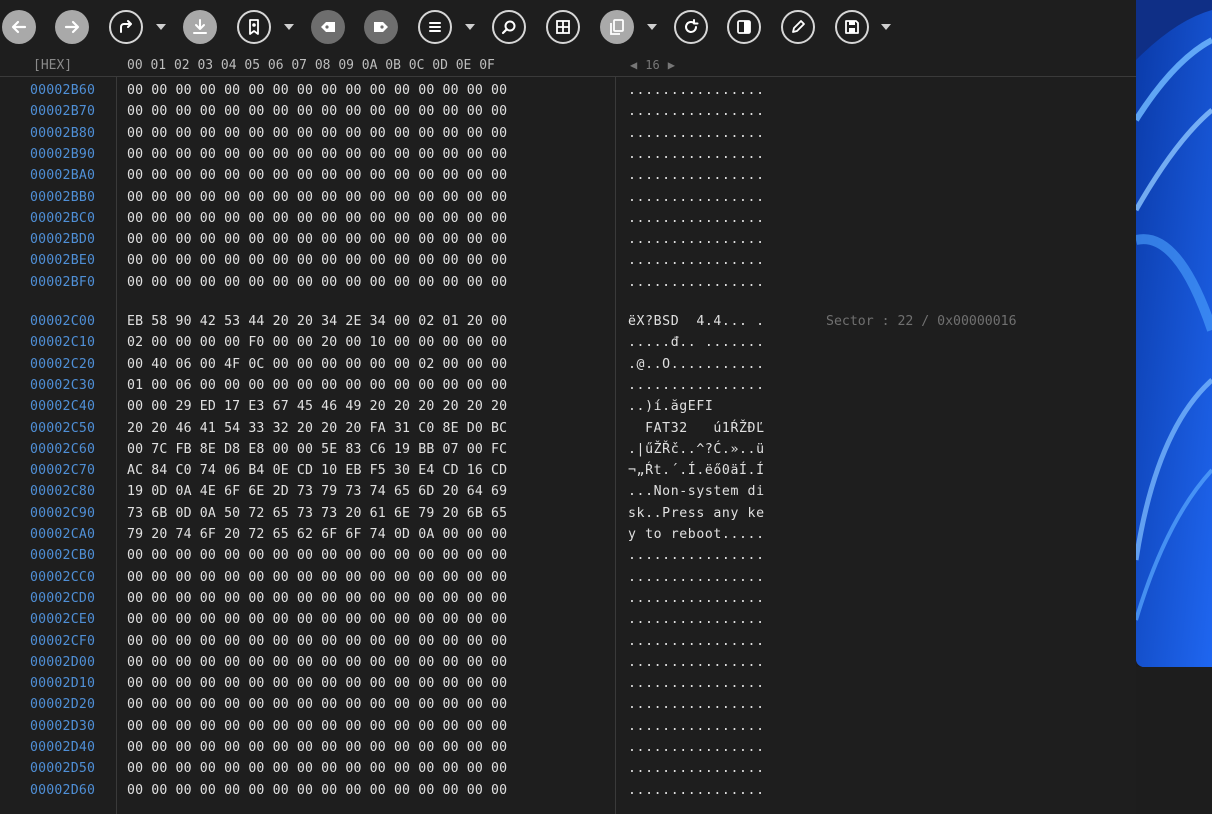  What do you see at coordinates (62, 282) in the screenshot?
I see `row-address: 00002BF0` at bounding box center [62, 282].